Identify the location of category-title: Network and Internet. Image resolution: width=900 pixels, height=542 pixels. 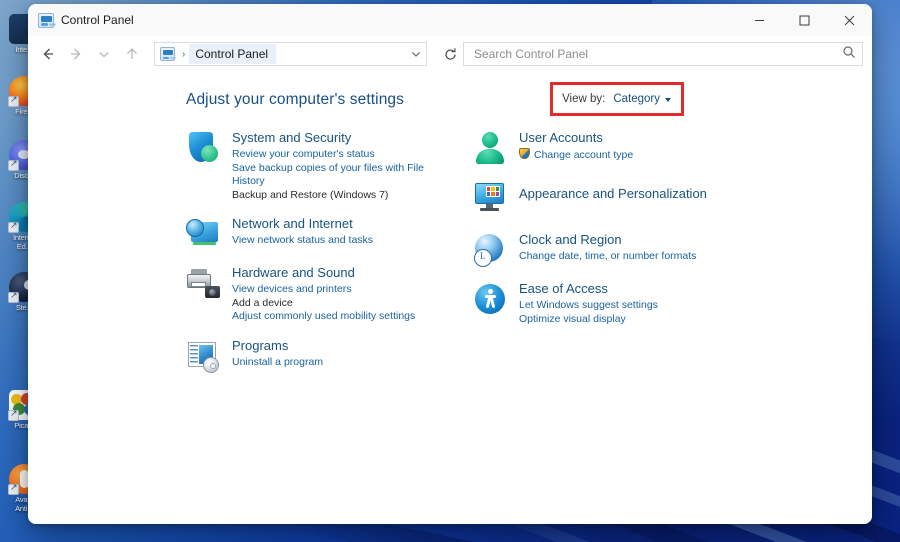
(302, 224).